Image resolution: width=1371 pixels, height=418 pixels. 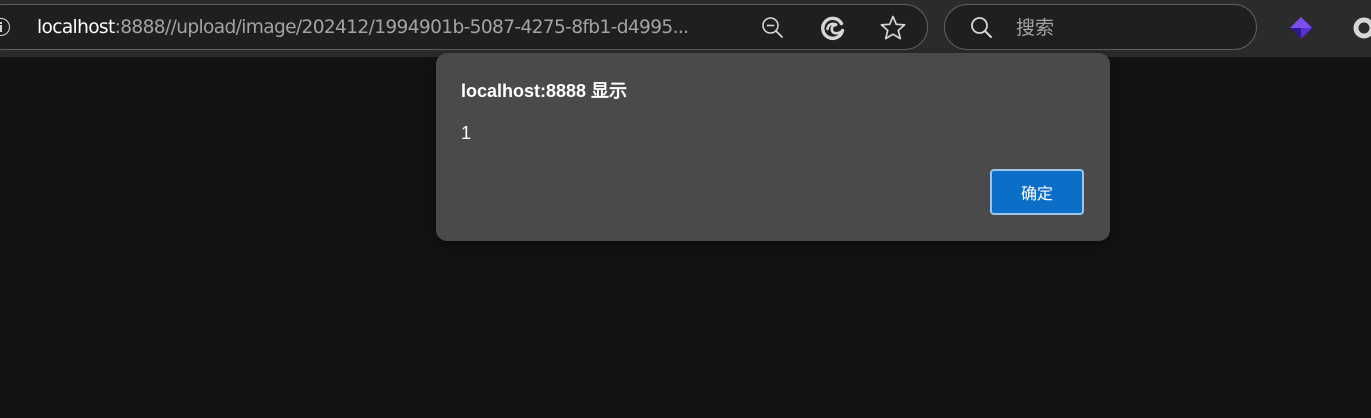 I want to click on refresh-icon, so click(x=833, y=28).